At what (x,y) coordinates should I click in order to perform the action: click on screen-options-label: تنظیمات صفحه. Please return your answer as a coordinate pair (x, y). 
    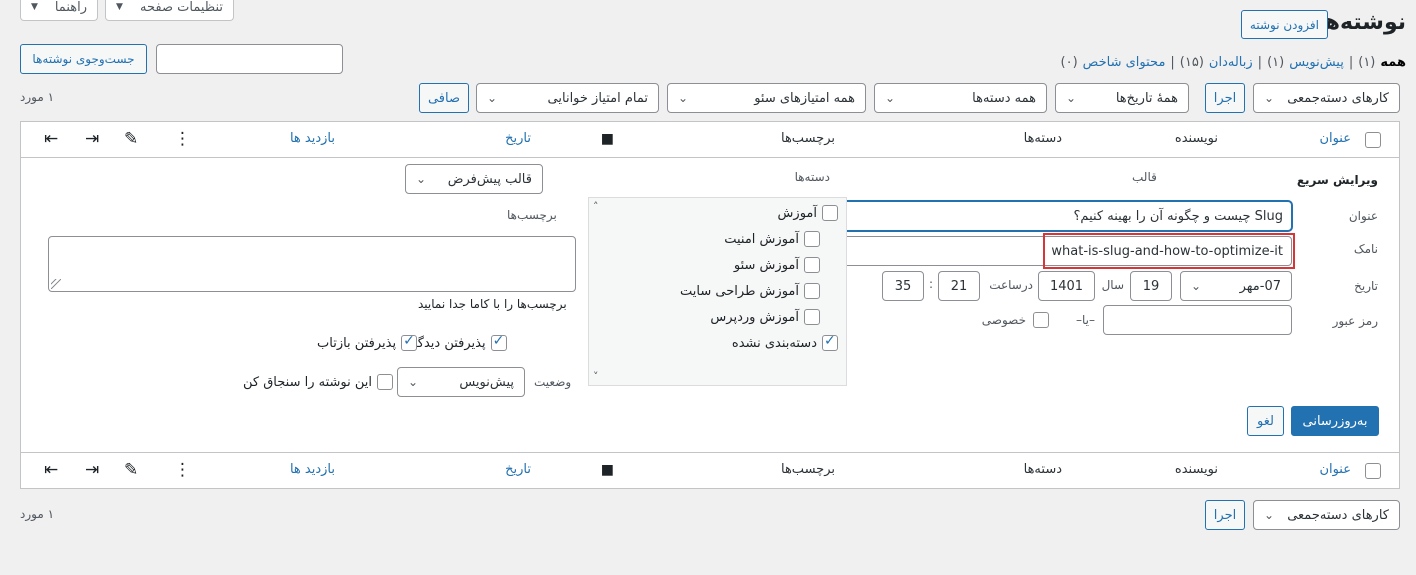
    Looking at the image, I should click on (181, 7).